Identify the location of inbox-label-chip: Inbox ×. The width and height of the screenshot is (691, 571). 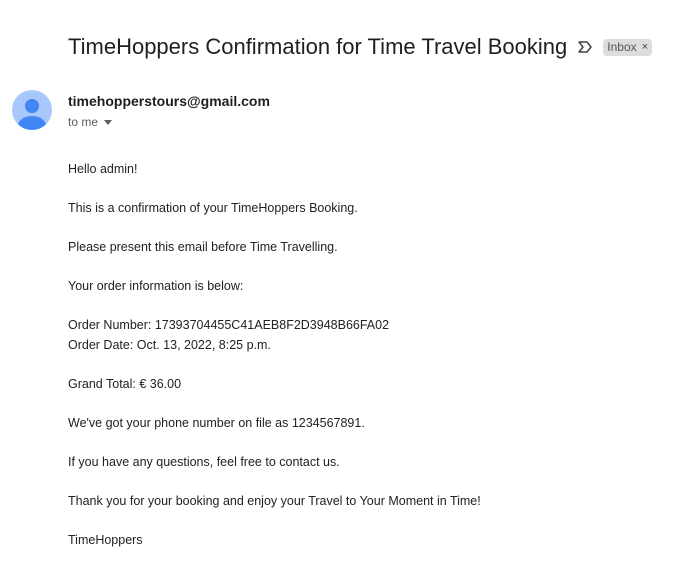
(628, 47).